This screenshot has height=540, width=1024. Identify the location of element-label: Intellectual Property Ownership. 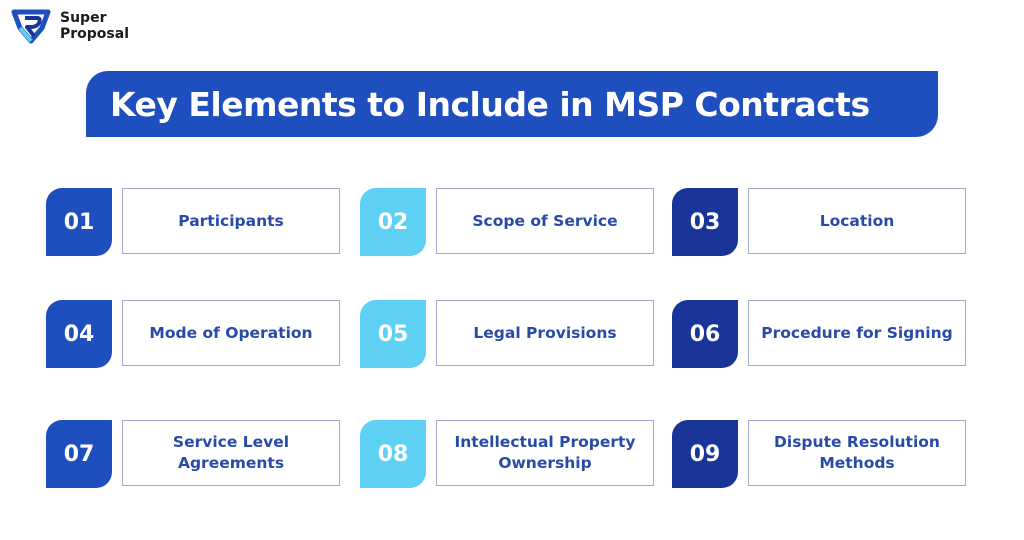
(545, 453).